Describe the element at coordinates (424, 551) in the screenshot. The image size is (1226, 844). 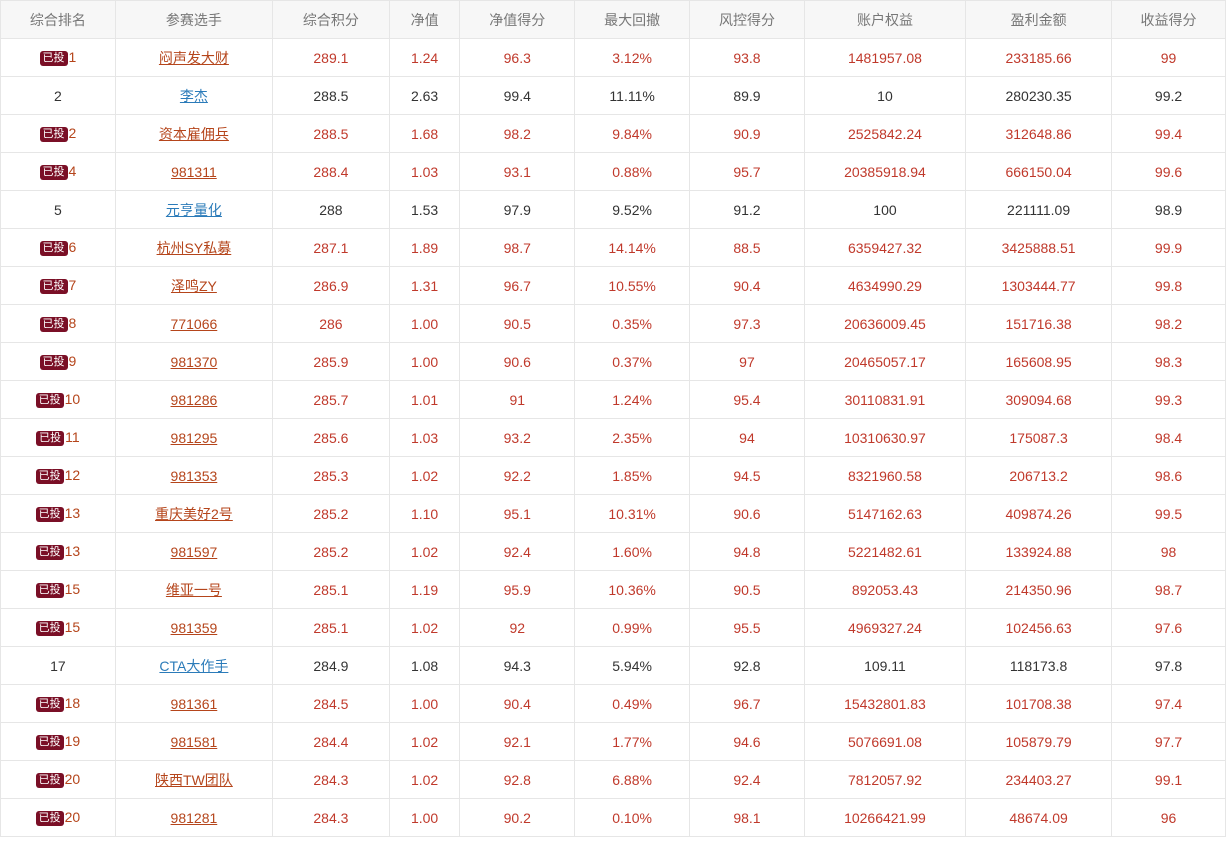
I see `nav-cell: 1.02` at that location.